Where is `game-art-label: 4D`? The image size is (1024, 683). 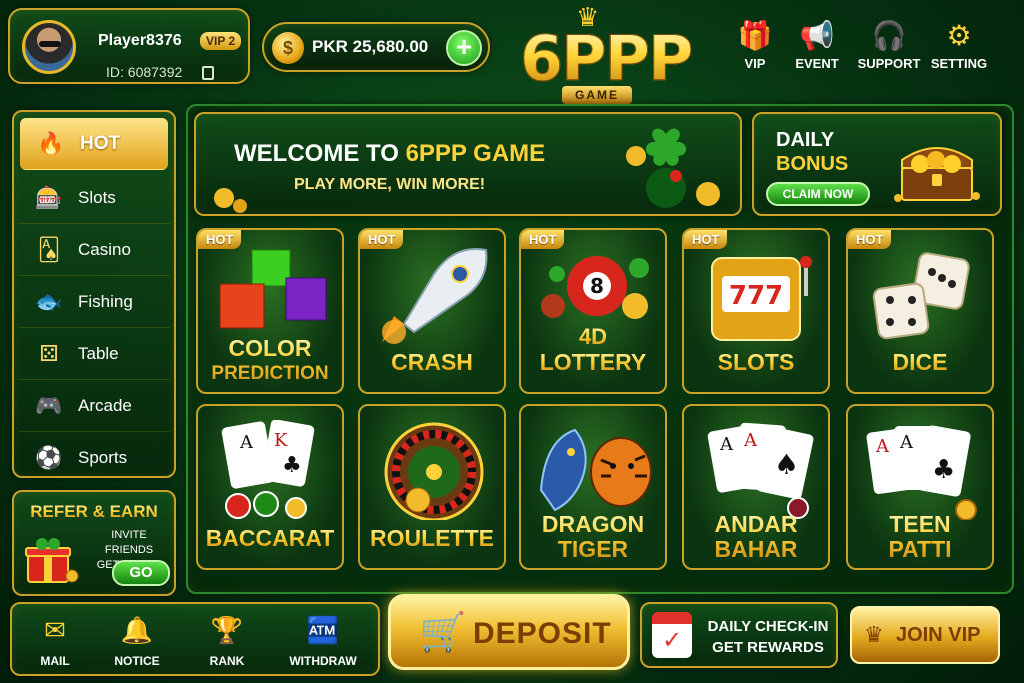
game-art-label: 4D is located at coordinates (593, 337).